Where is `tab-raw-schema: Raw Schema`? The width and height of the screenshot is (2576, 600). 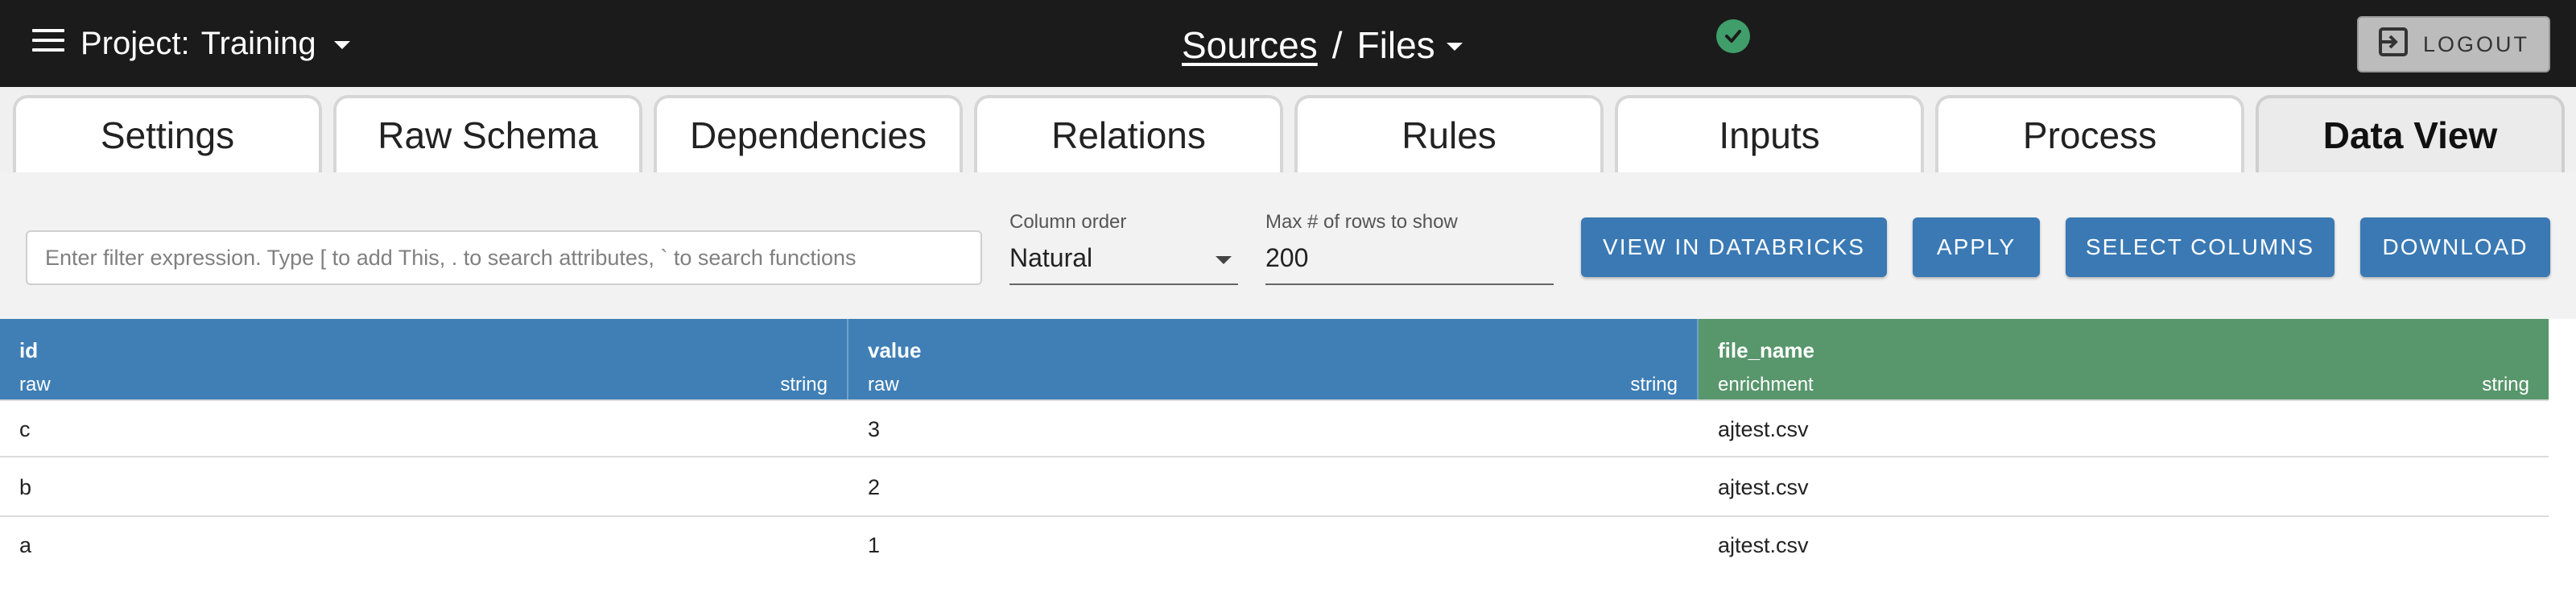 tab-raw-schema: Raw Schema is located at coordinates (487, 133).